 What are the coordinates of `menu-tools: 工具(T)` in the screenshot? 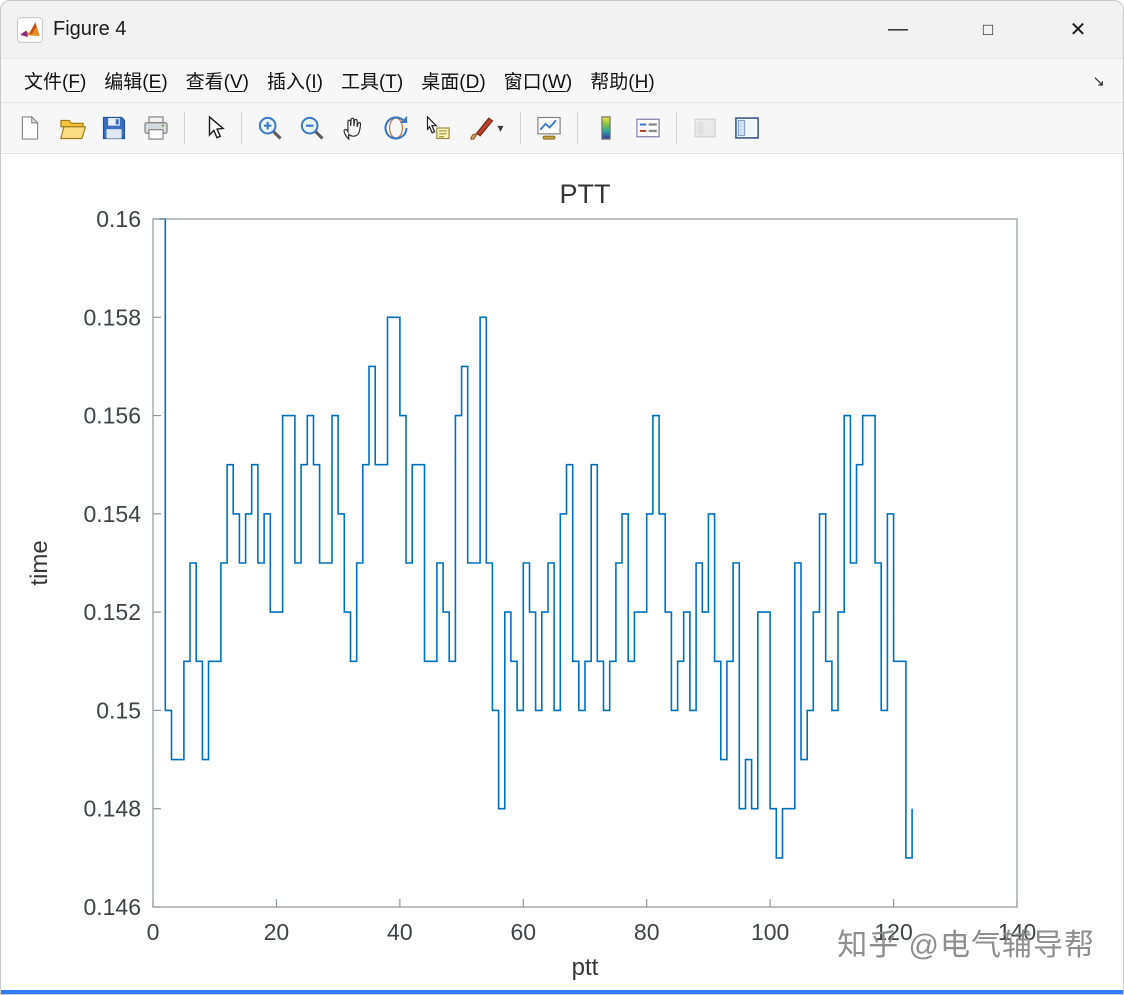 It's located at (372, 80).